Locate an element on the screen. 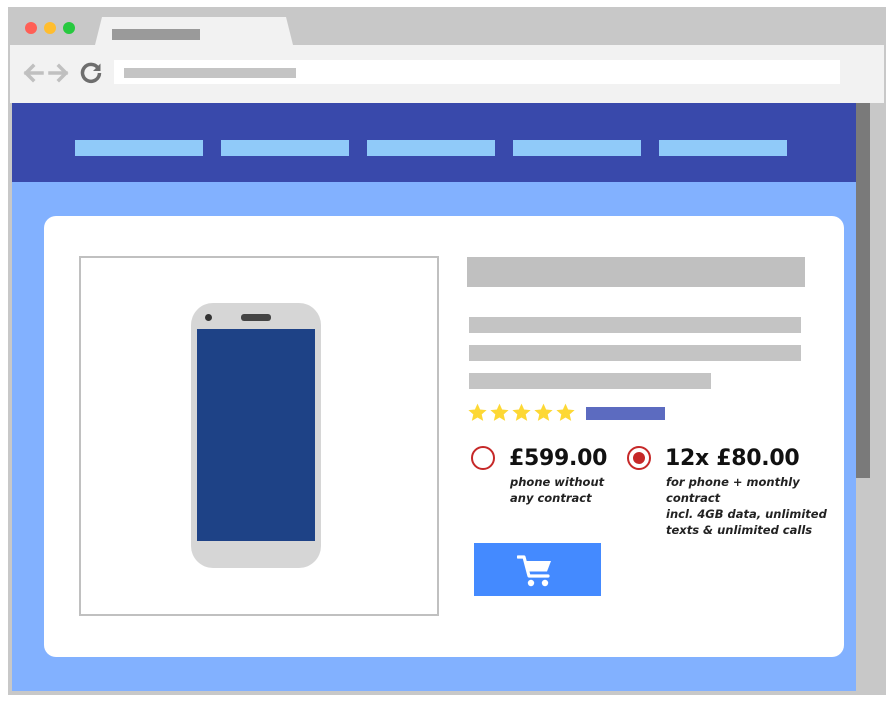  phone-screen is located at coordinates (256, 435).